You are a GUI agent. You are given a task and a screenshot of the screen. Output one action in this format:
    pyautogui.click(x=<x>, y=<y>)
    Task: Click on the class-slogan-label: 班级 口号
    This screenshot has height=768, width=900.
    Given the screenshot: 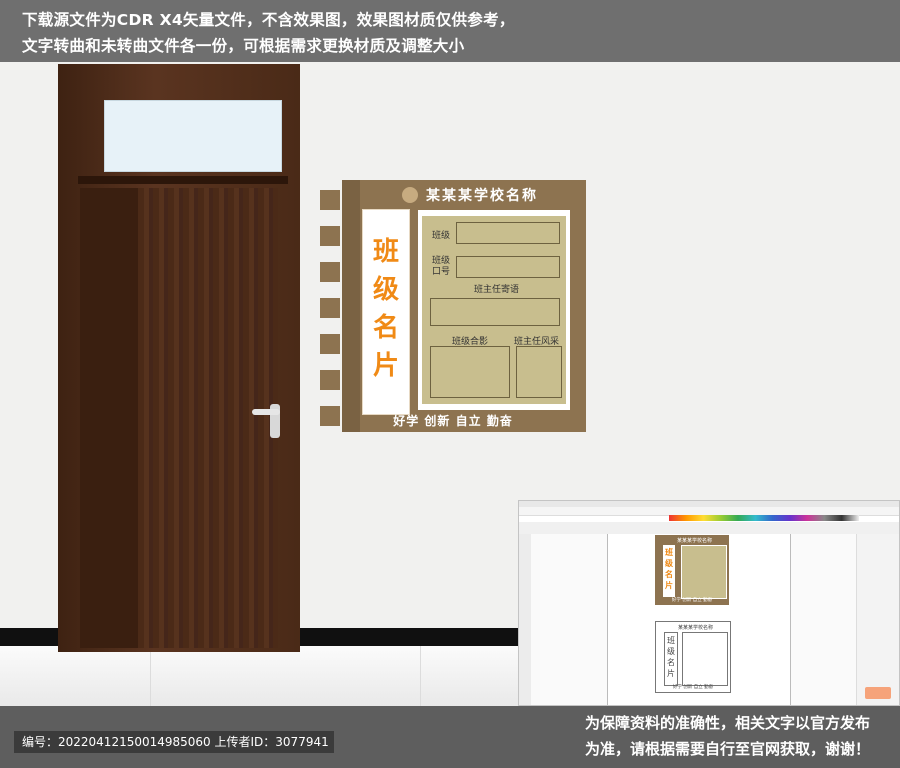 What is the action you would take?
    pyautogui.click(x=441, y=266)
    